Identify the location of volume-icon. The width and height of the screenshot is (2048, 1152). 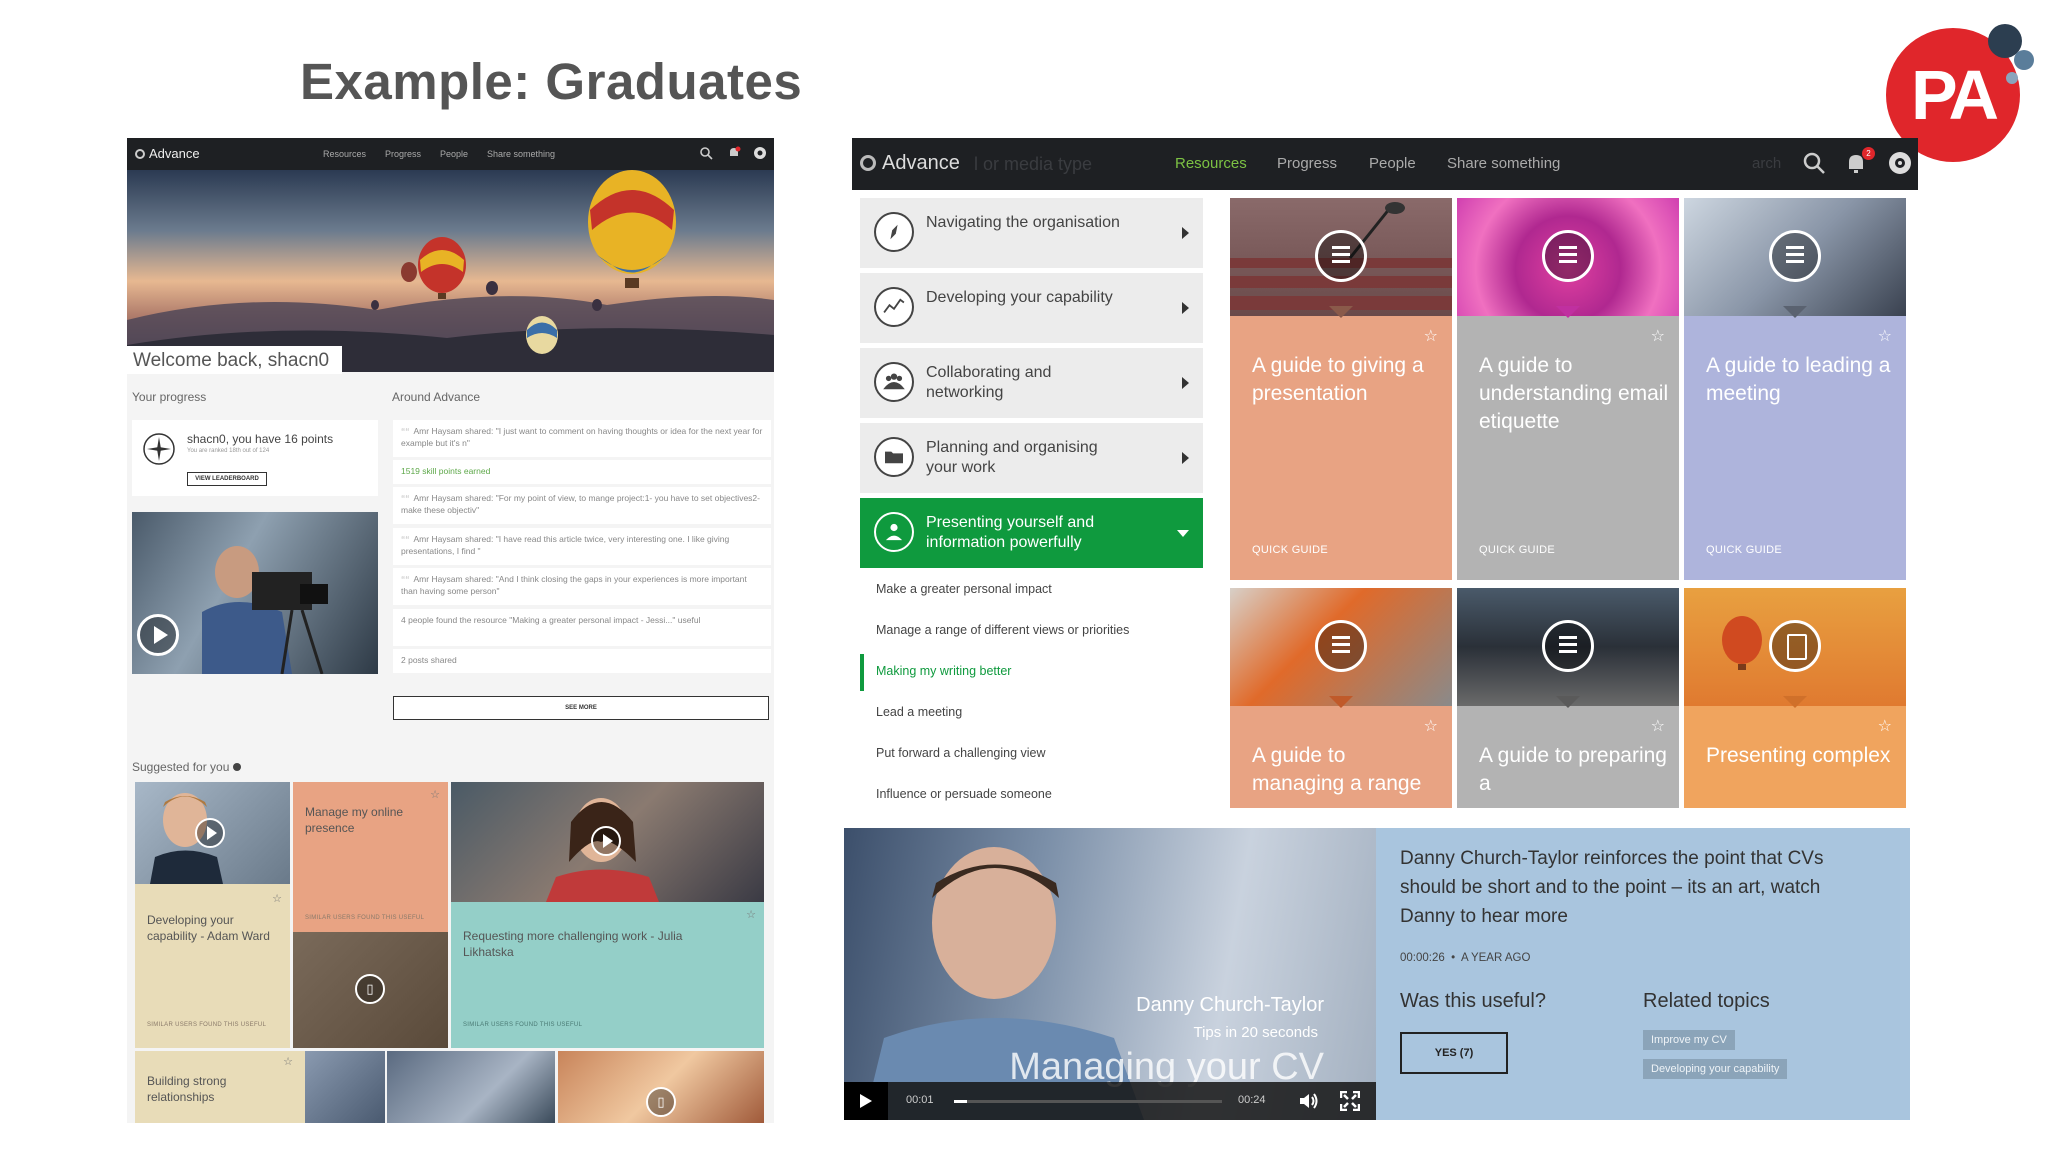
(1309, 1101).